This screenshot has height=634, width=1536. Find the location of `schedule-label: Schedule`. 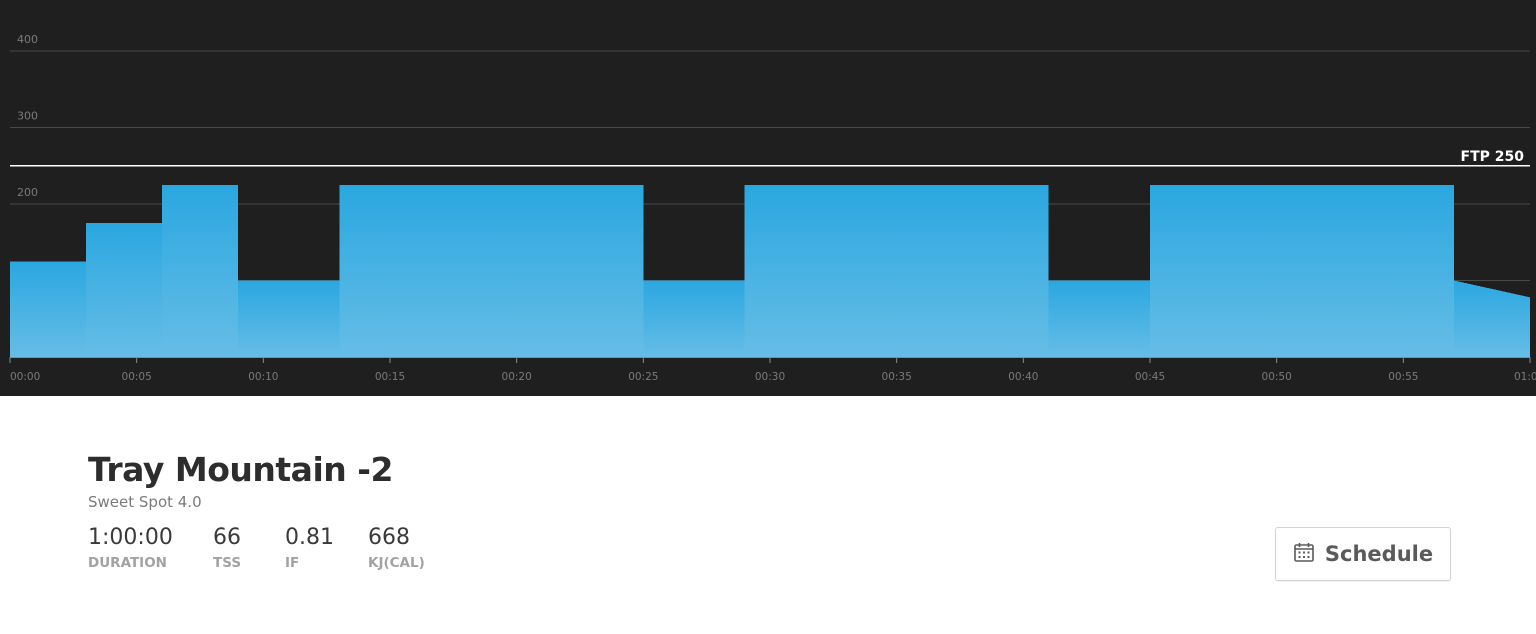

schedule-label: Schedule is located at coordinates (1379, 554).